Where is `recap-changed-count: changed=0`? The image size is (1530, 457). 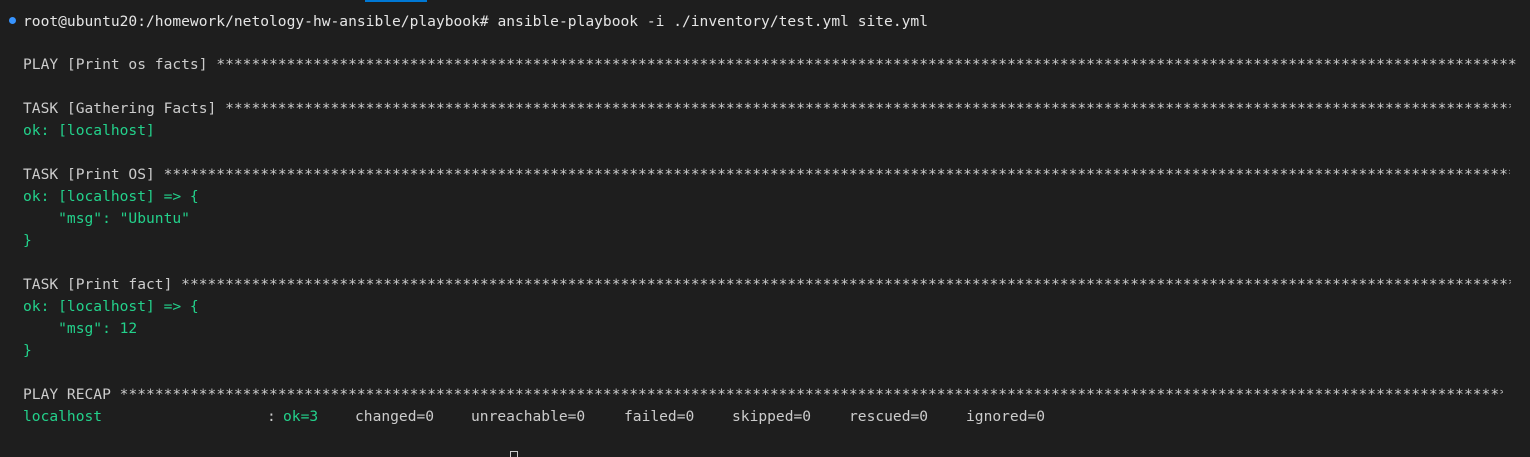
recap-changed-count: changed=0 is located at coordinates (395, 416).